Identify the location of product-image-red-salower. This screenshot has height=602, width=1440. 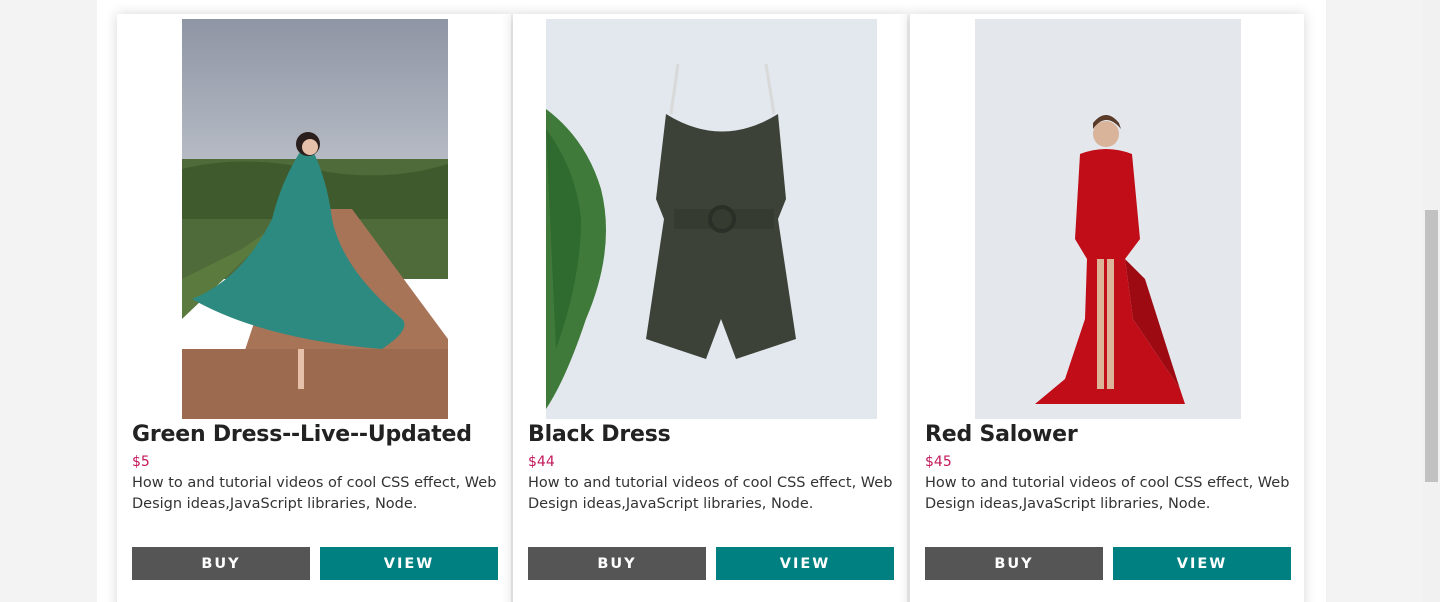
(1108, 219).